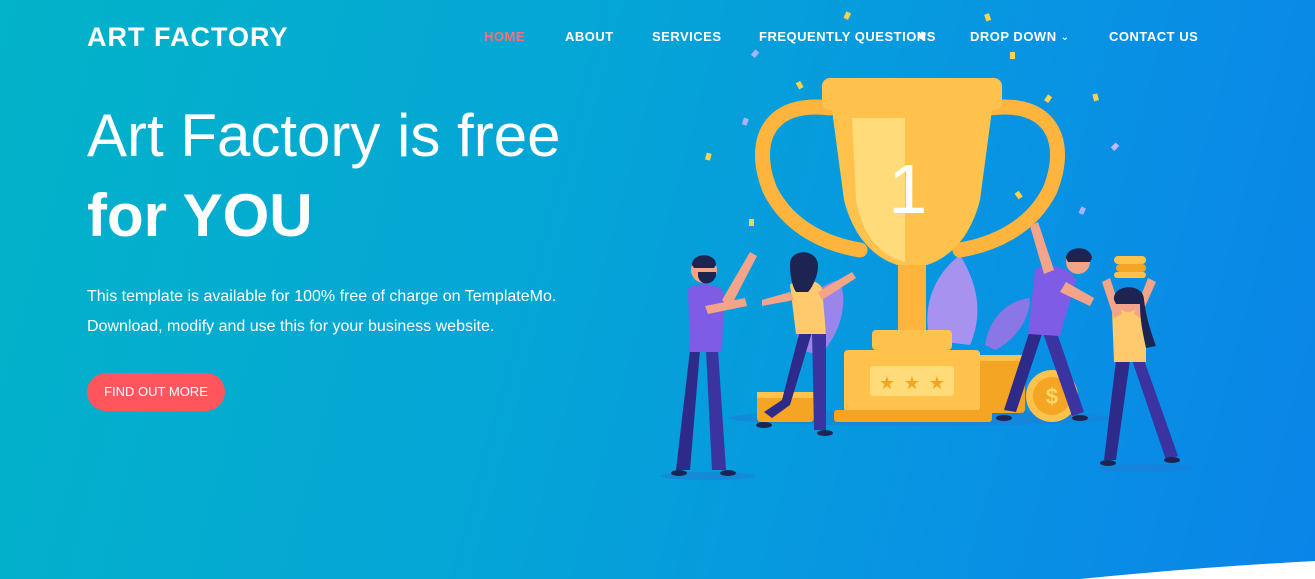 The width and height of the screenshot is (1315, 579). Describe the element at coordinates (324, 135) in the screenshot. I see `hero-title-line-1: Art Factory is free` at that location.